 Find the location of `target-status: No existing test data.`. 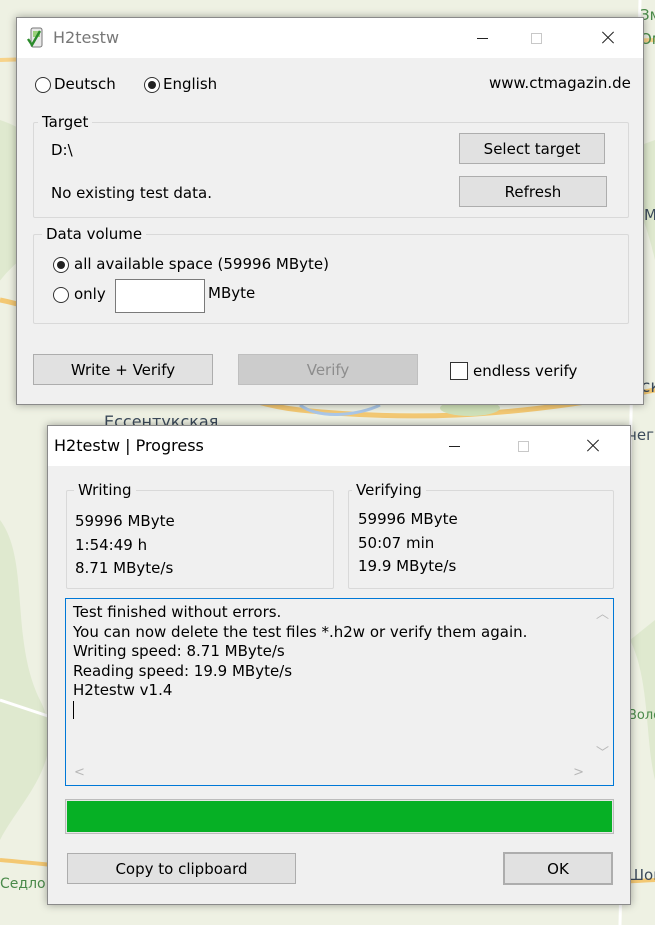

target-status: No existing test data. is located at coordinates (131, 193).